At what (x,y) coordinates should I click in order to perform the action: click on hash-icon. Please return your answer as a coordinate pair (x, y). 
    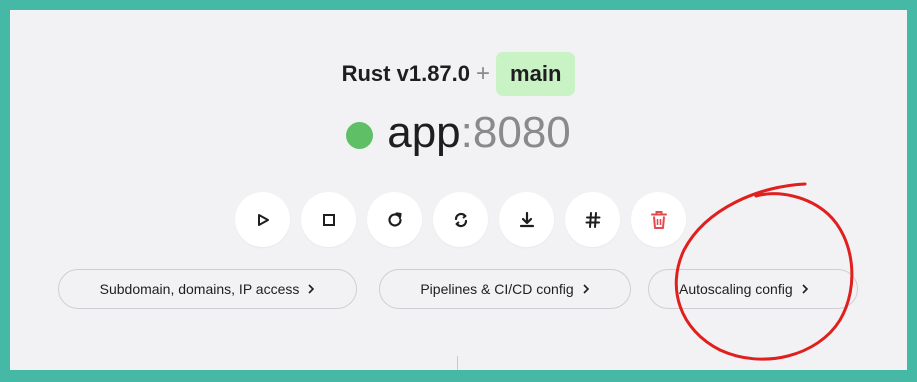
    Looking at the image, I should click on (592, 219).